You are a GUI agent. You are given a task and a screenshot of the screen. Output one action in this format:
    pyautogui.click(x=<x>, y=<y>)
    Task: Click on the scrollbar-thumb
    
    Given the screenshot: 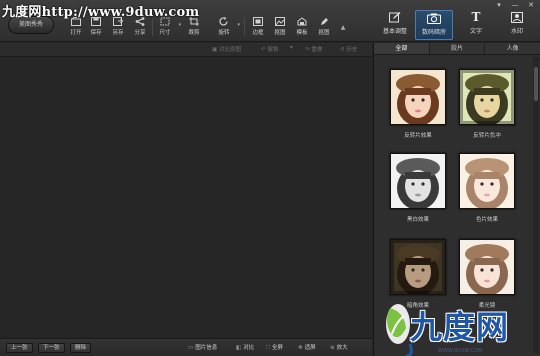 What is the action you would take?
    pyautogui.click(x=536, y=84)
    